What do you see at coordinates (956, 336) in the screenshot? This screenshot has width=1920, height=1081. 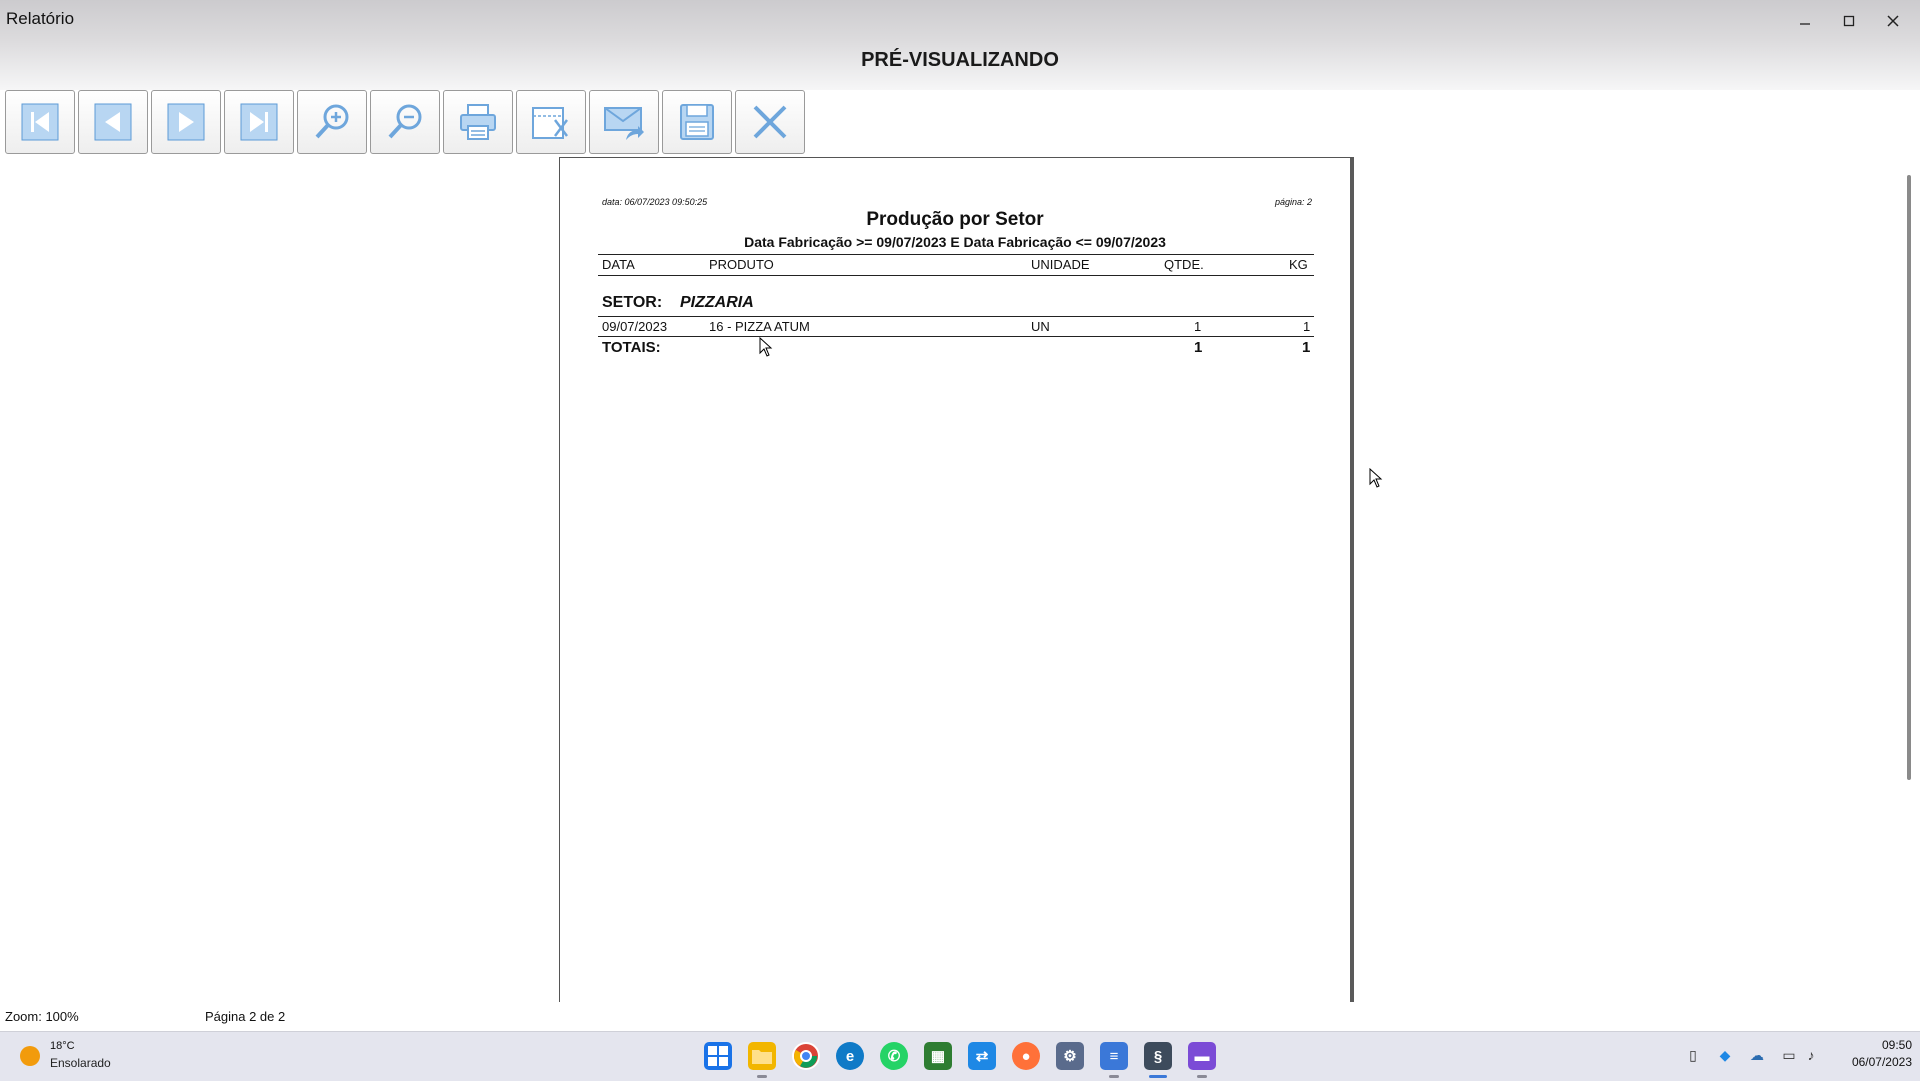 I see `row-bottom-line` at bounding box center [956, 336].